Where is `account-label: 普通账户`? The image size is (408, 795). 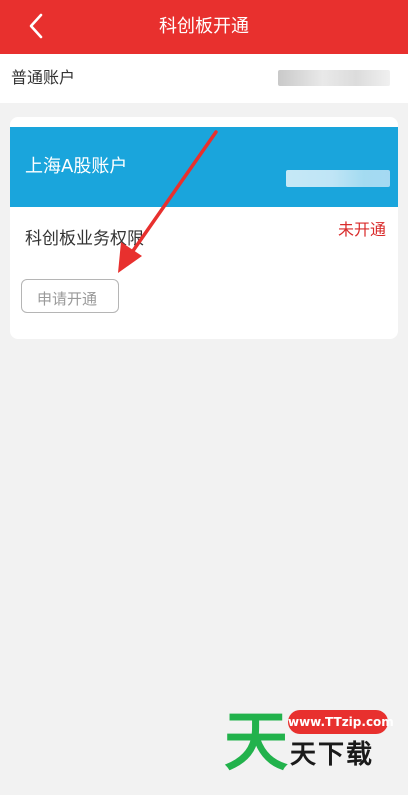 account-label: 普通账户 is located at coordinates (43, 77).